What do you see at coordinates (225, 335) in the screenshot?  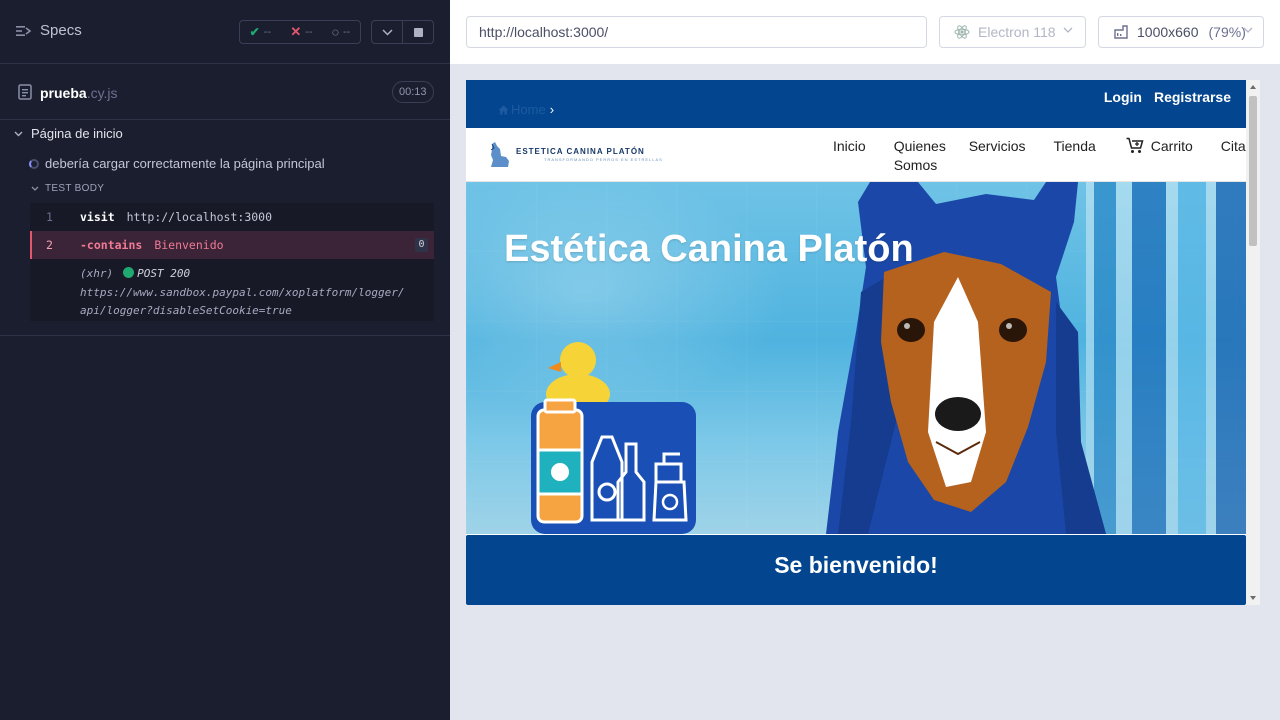 I see `divider` at bounding box center [225, 335].